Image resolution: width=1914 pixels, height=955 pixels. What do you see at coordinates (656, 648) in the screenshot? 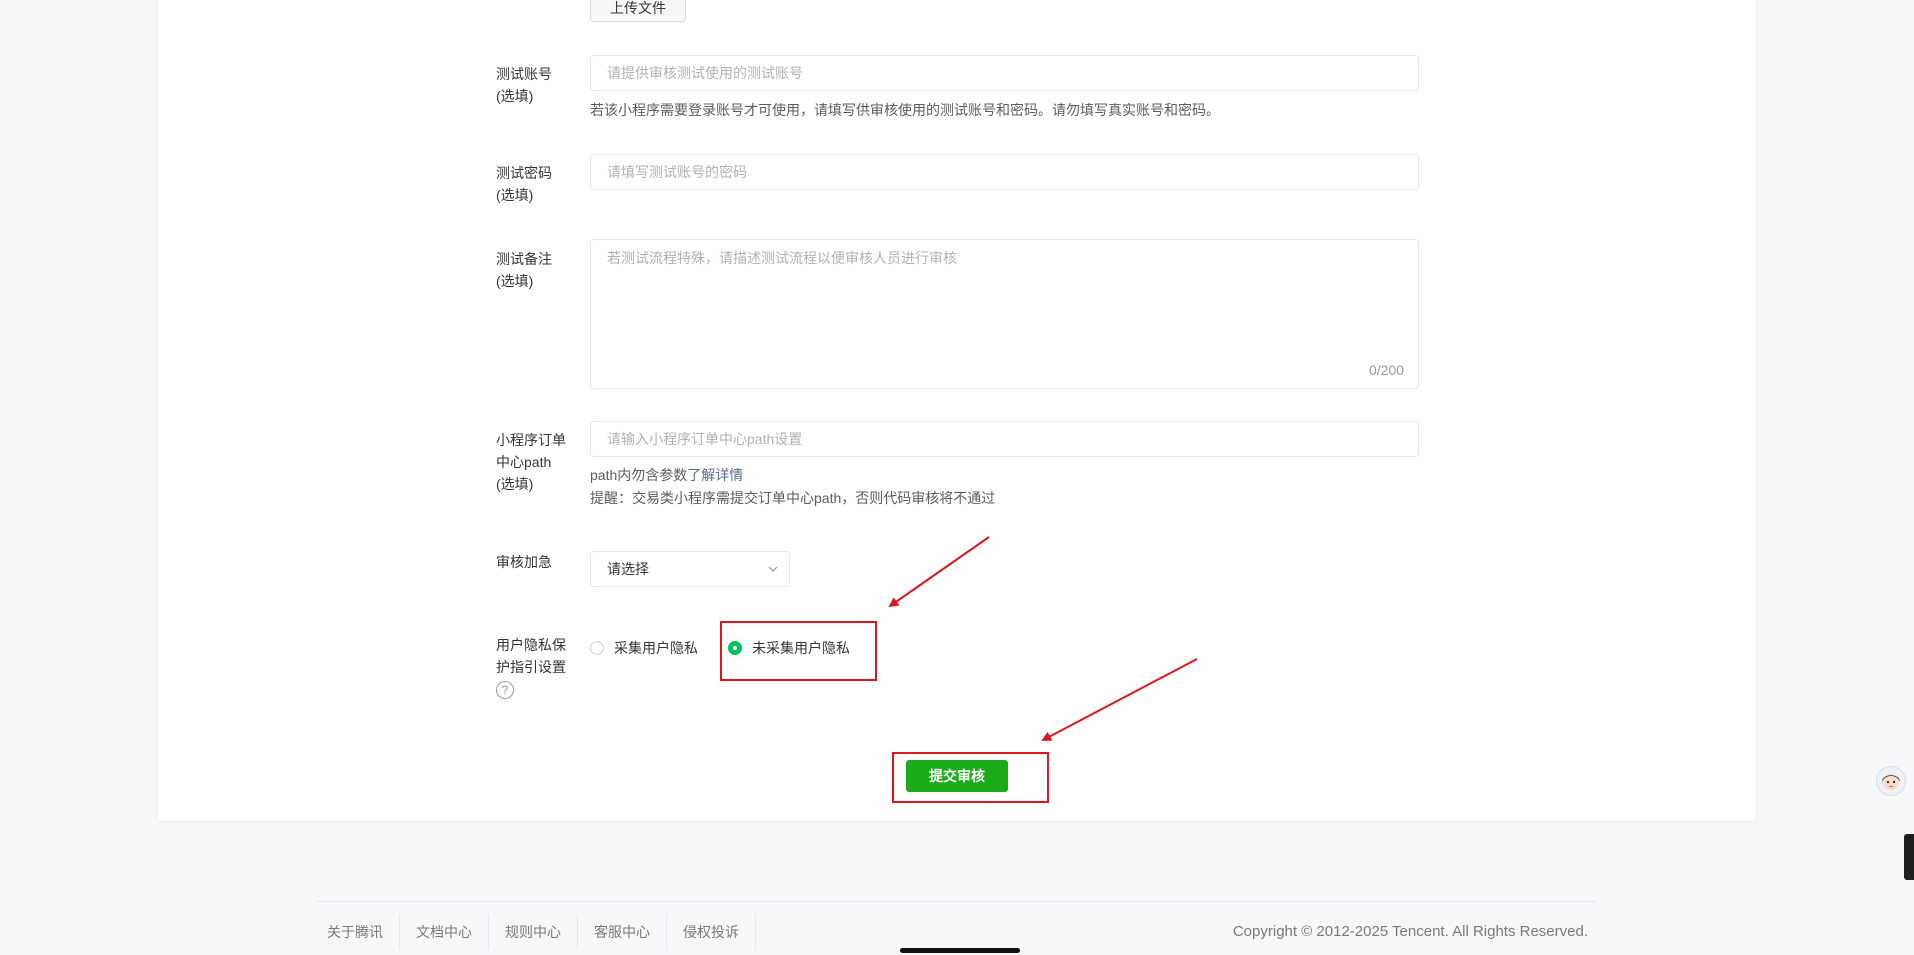
I see `radio-collect-privacy-label: 采集用户隐私` at bounding box center [656, 648].